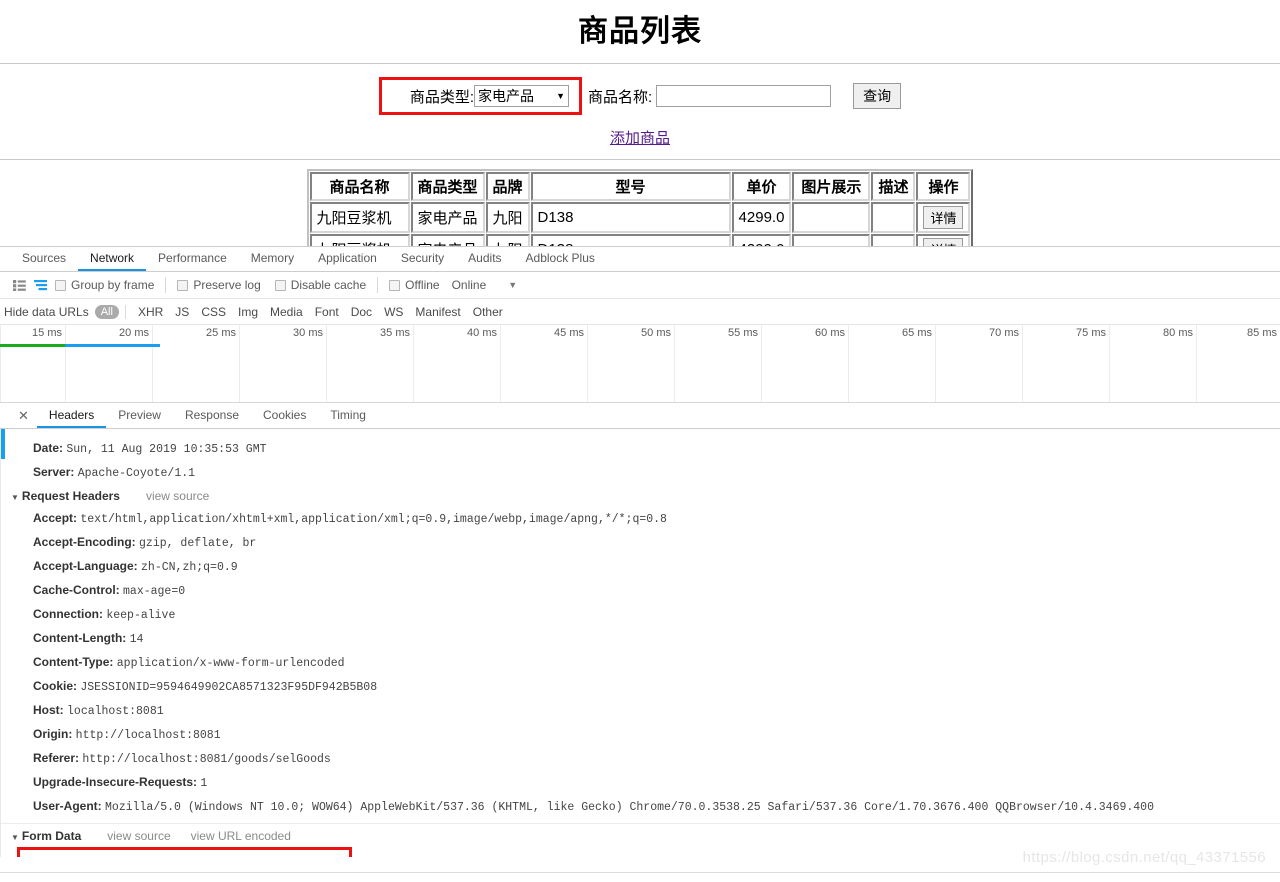  I want to click on col-header-brand: 品牌, so click(507, 186).